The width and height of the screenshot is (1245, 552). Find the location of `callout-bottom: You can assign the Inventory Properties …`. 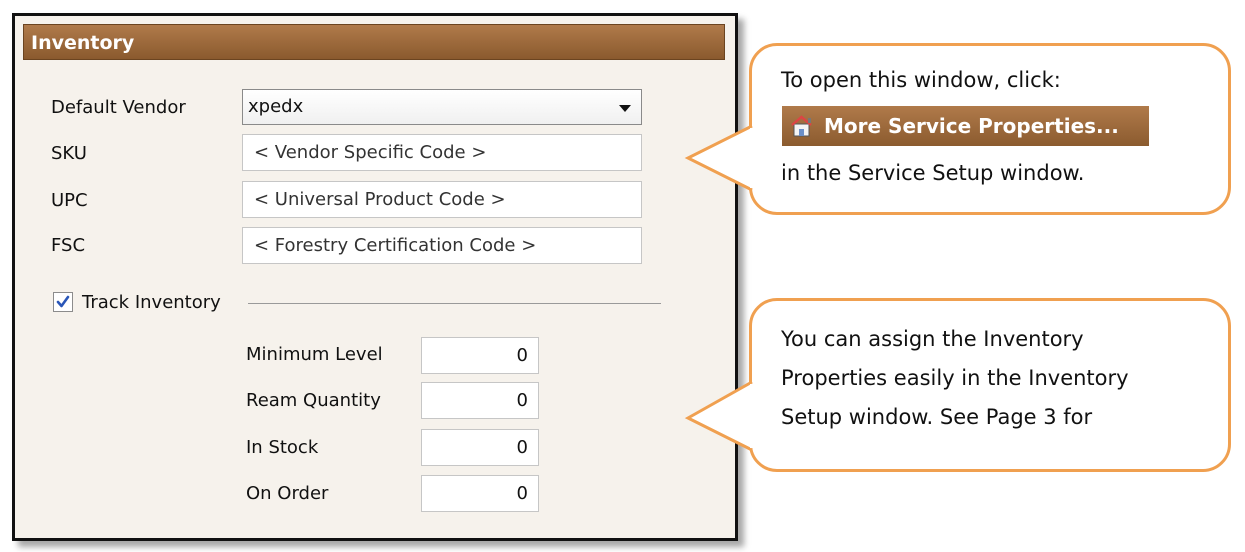

callout-bottom: You can assign the Inventory Properties … is located at coordinates (990, 385).